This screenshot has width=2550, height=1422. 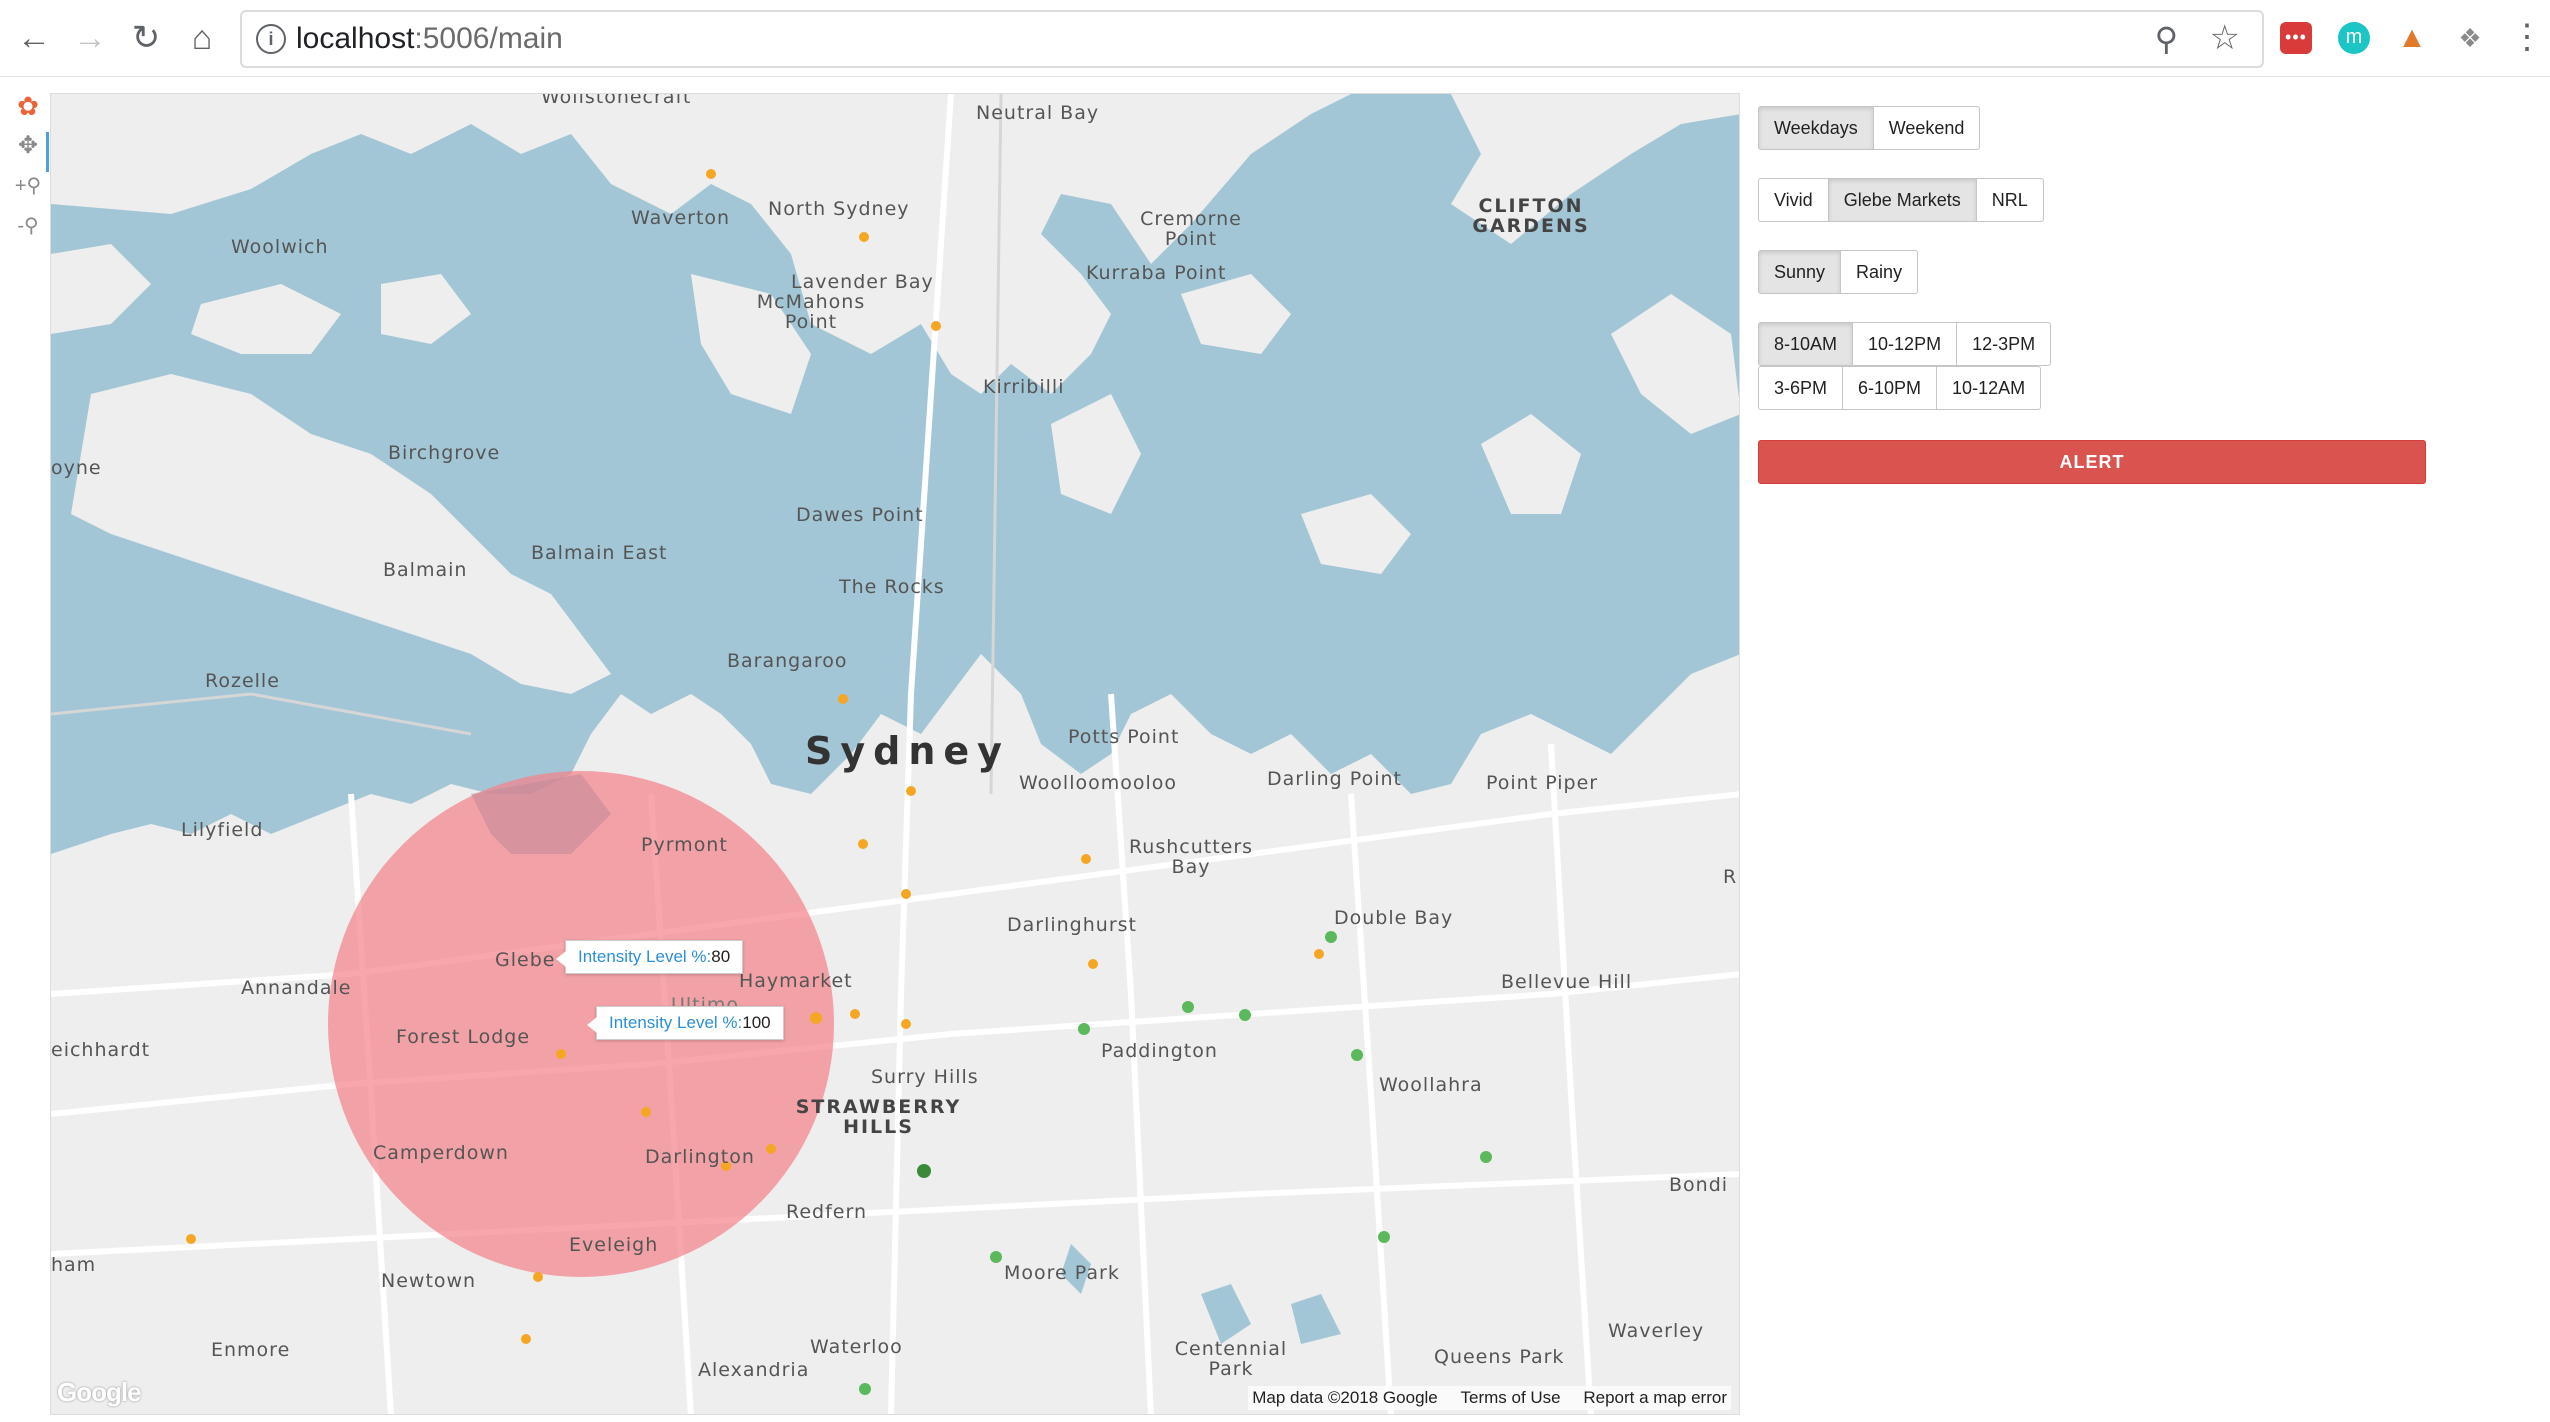 What do you see at coordinates (684, 845) in the screenshot?
I see `map-label: Pyrmont` at bounding box center [684, 845].